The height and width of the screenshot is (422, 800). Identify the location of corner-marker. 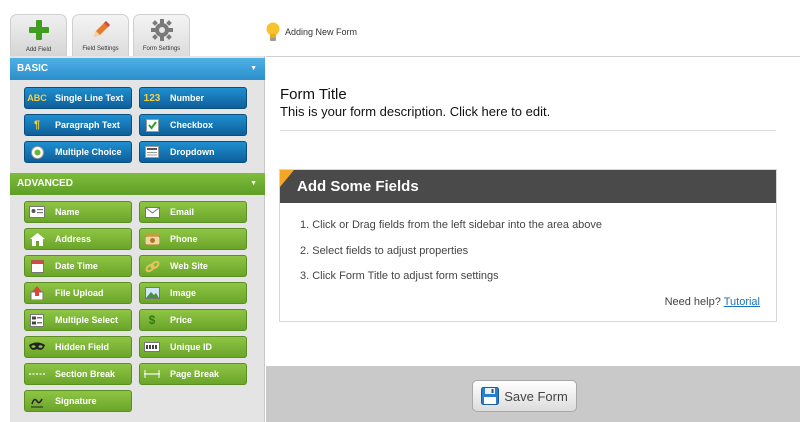
(287, 178).